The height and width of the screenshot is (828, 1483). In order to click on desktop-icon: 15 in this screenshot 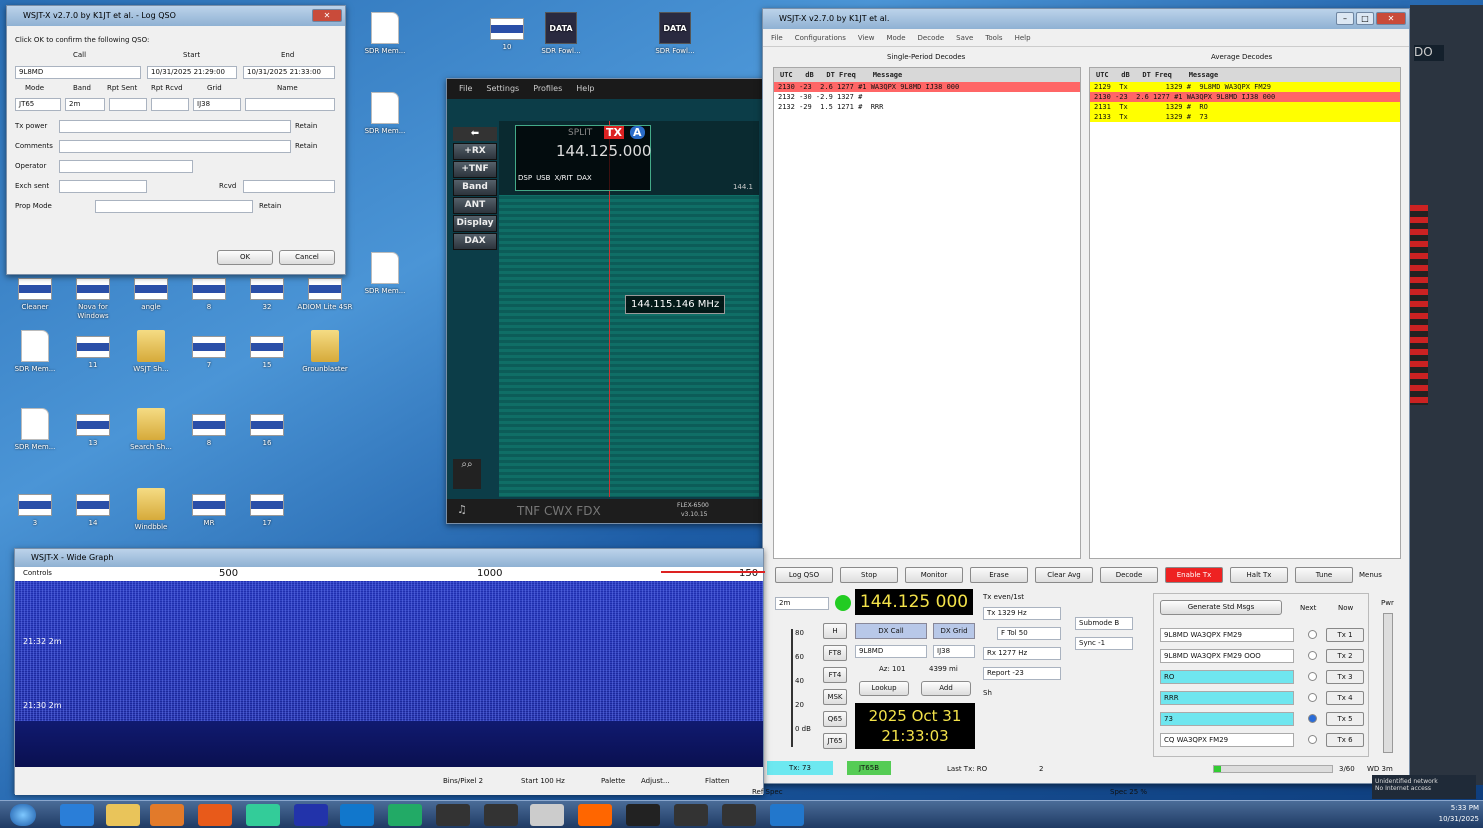, I will do `click(267, 350)`.